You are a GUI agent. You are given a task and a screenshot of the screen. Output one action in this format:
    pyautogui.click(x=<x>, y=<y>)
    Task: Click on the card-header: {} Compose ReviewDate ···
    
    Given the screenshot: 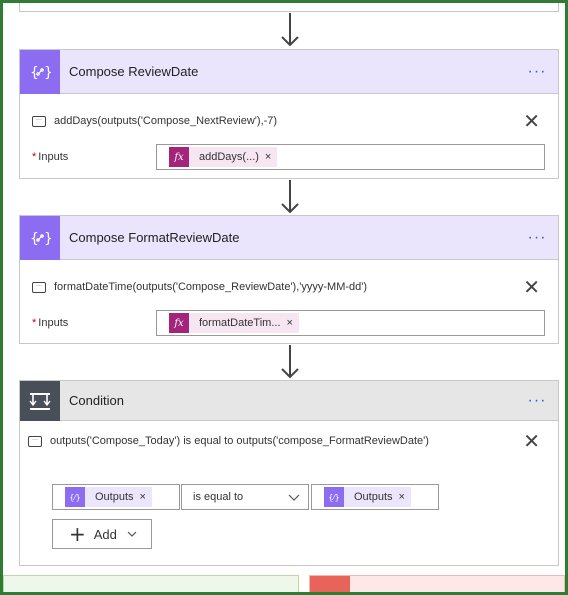 What is the action you would take?
    pyautogui.click(x=289, y=71)
    